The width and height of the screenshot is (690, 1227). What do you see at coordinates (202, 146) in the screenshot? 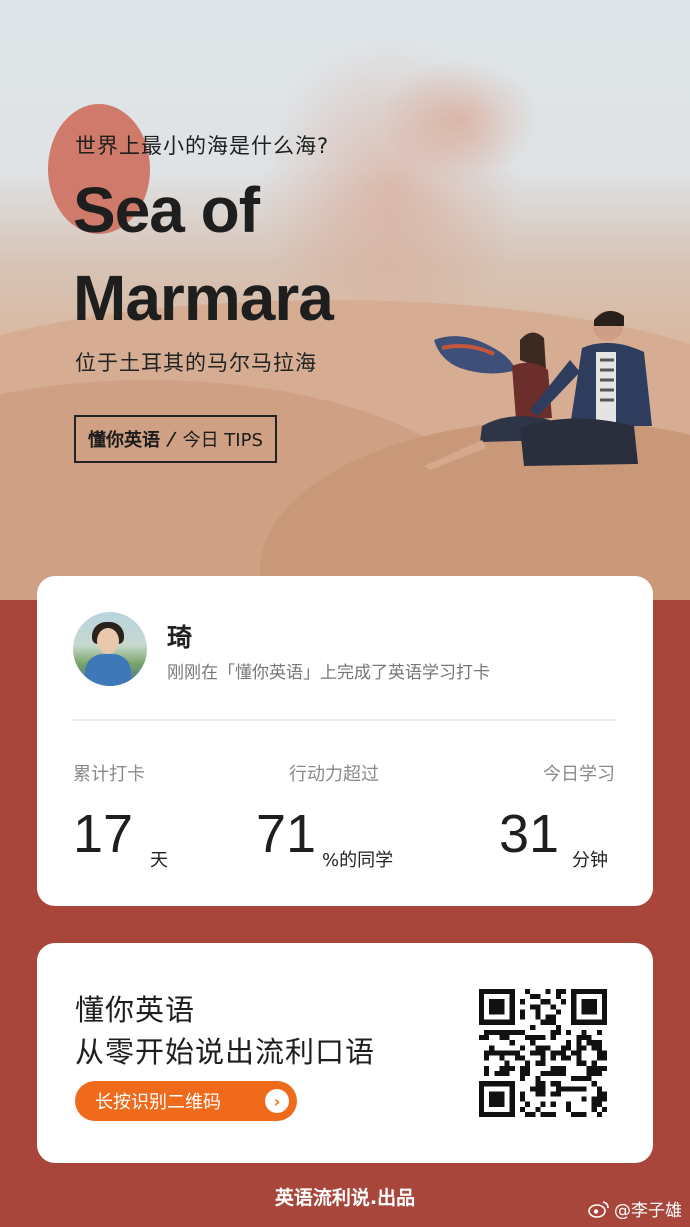
I see `question-title: 世界上最小的海是什么海?` at bounding box center [202, 146].